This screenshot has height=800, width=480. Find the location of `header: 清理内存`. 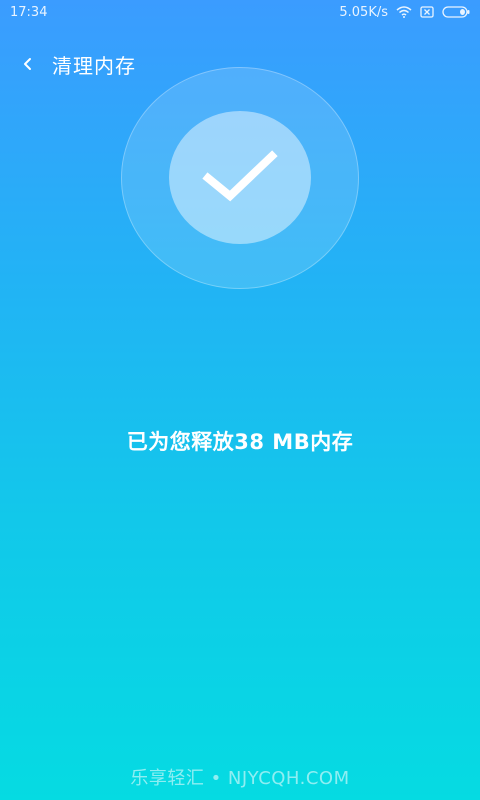

header: 清理内存 is located at coordinates (76, 64).